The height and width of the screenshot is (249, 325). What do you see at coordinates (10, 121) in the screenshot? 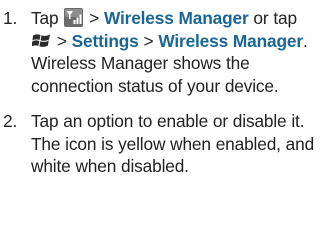
I see `step-number: 2.` at bounding box center [10, 121].